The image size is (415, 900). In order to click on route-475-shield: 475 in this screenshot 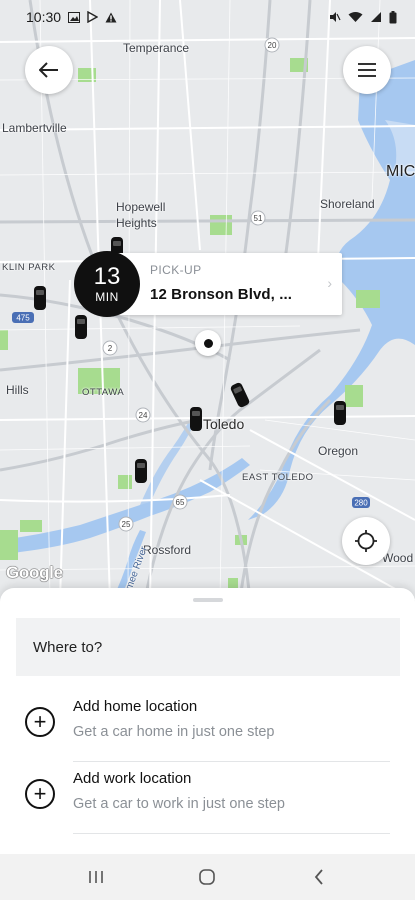, I will do `click(23, 318)`.